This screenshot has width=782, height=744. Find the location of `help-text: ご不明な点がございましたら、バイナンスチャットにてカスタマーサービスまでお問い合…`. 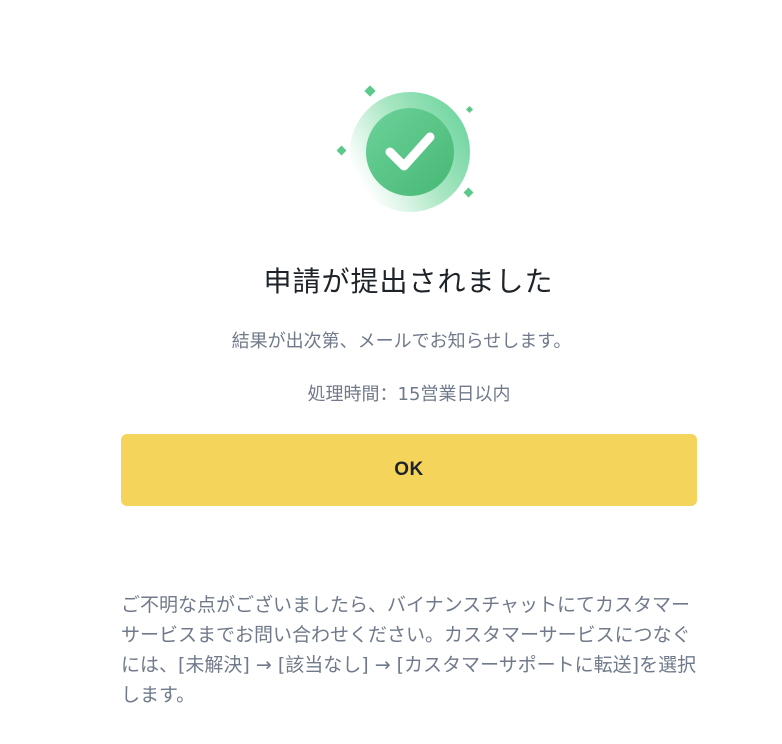

help-text: ご不明な点がございましたら、バイナンスチャットにてカスタマーサービスまでお問い合… is located at coordinates (409, 650).